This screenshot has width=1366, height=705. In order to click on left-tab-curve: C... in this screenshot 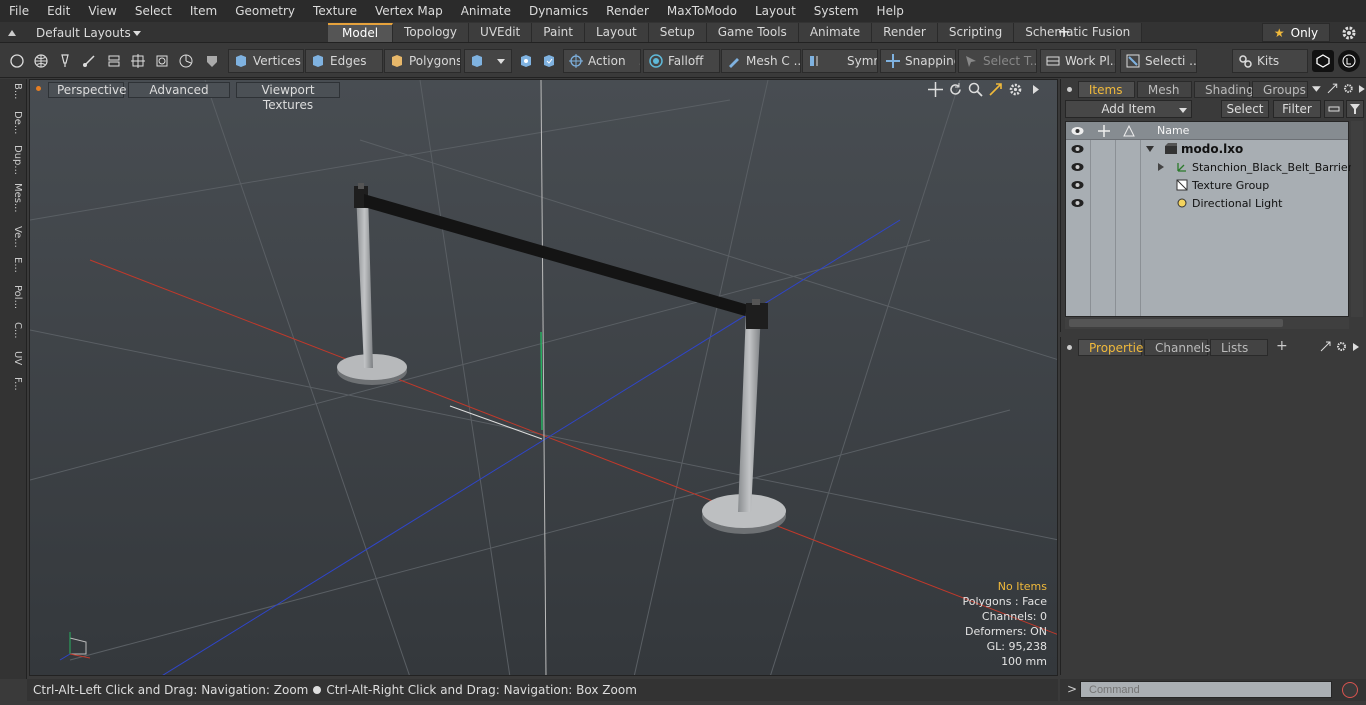, I will do `click(13, 330)`.